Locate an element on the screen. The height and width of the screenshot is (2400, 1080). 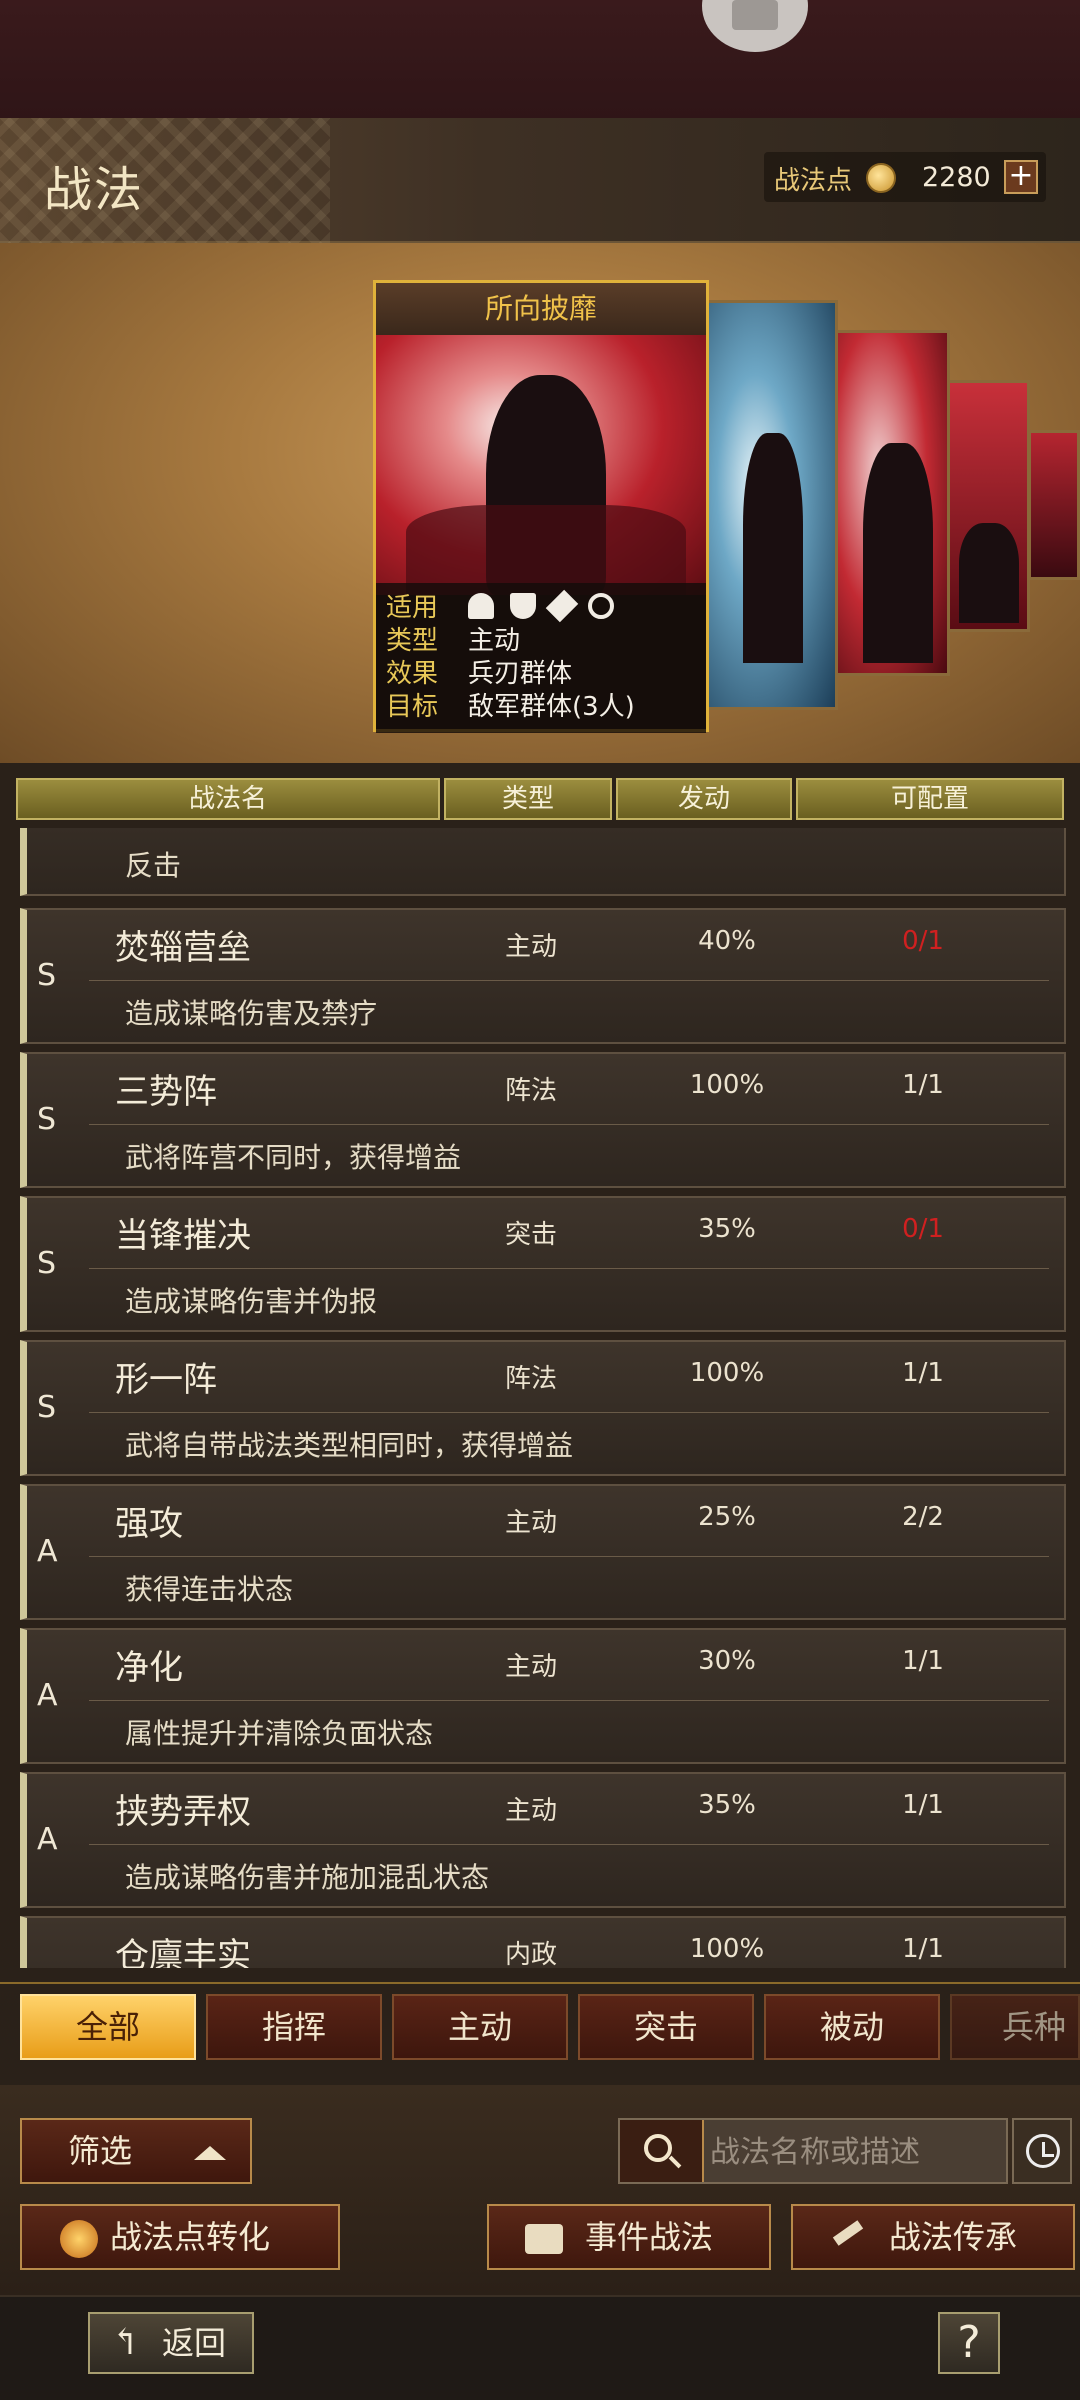
table-row: A 强攻 主动 25% 2/2 获得连击状态 is located at coordinates (543, 1552).